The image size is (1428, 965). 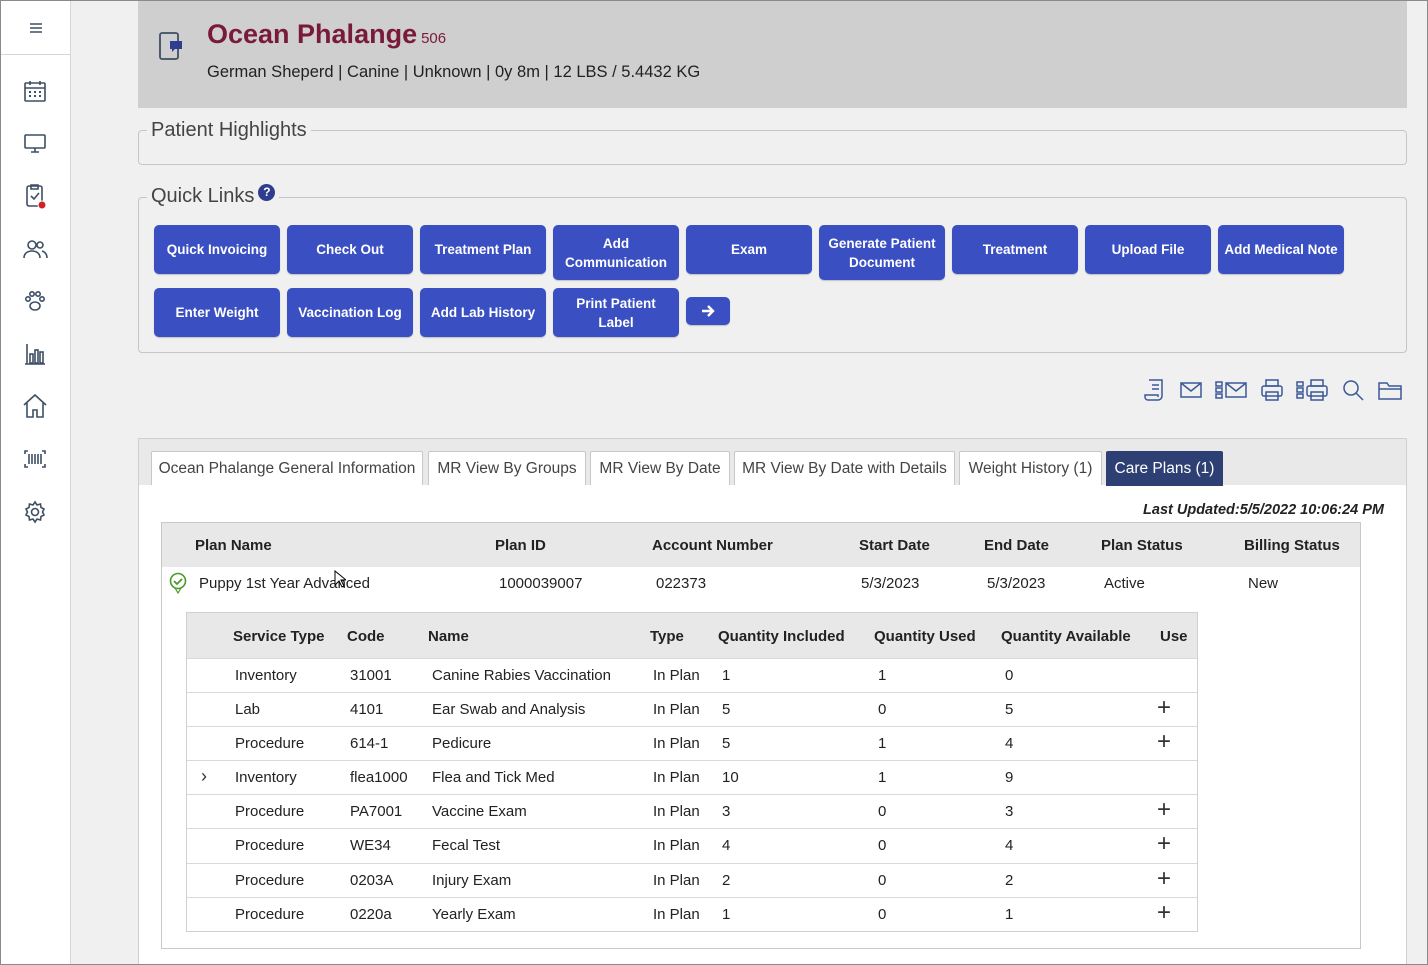 I want to click on name-cell: Pedicure, so click(x=462, y=743).